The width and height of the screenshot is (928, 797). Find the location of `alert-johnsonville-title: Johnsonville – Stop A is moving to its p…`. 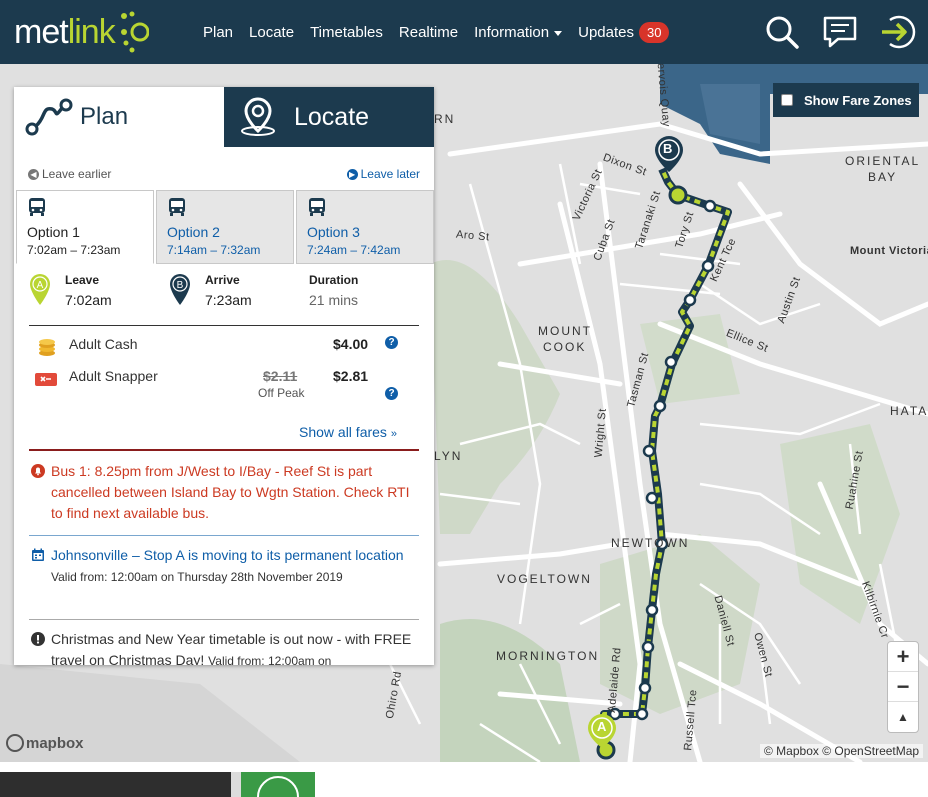

alert-johnsonville-title: Johnsonville – Stop A is moving to its p… is located at coordinates (227, 555).